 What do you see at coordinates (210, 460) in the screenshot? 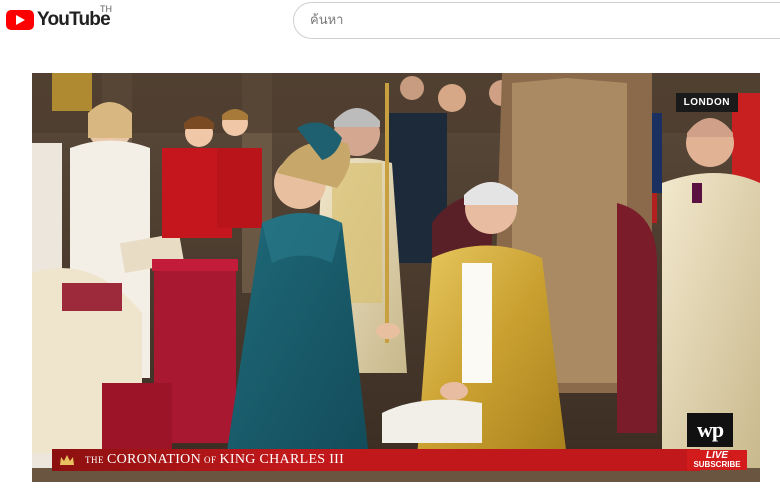
I see `banner-word-of: OF` at bounding box center [210, 460].